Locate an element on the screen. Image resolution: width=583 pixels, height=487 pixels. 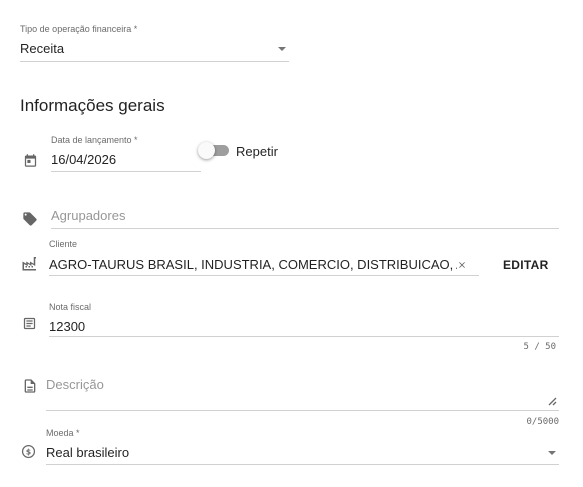
description-counter: 0/5000 is located at coordinates (542, 422).